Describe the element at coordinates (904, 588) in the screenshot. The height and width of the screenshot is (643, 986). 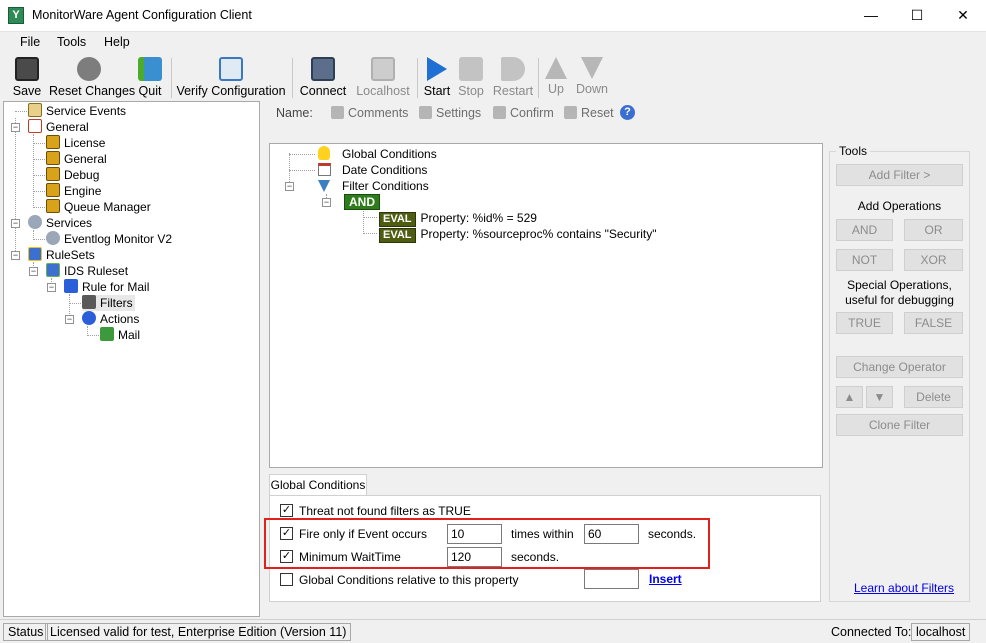
I see `learn-about-filters-link: Learn about Filters` at that location.